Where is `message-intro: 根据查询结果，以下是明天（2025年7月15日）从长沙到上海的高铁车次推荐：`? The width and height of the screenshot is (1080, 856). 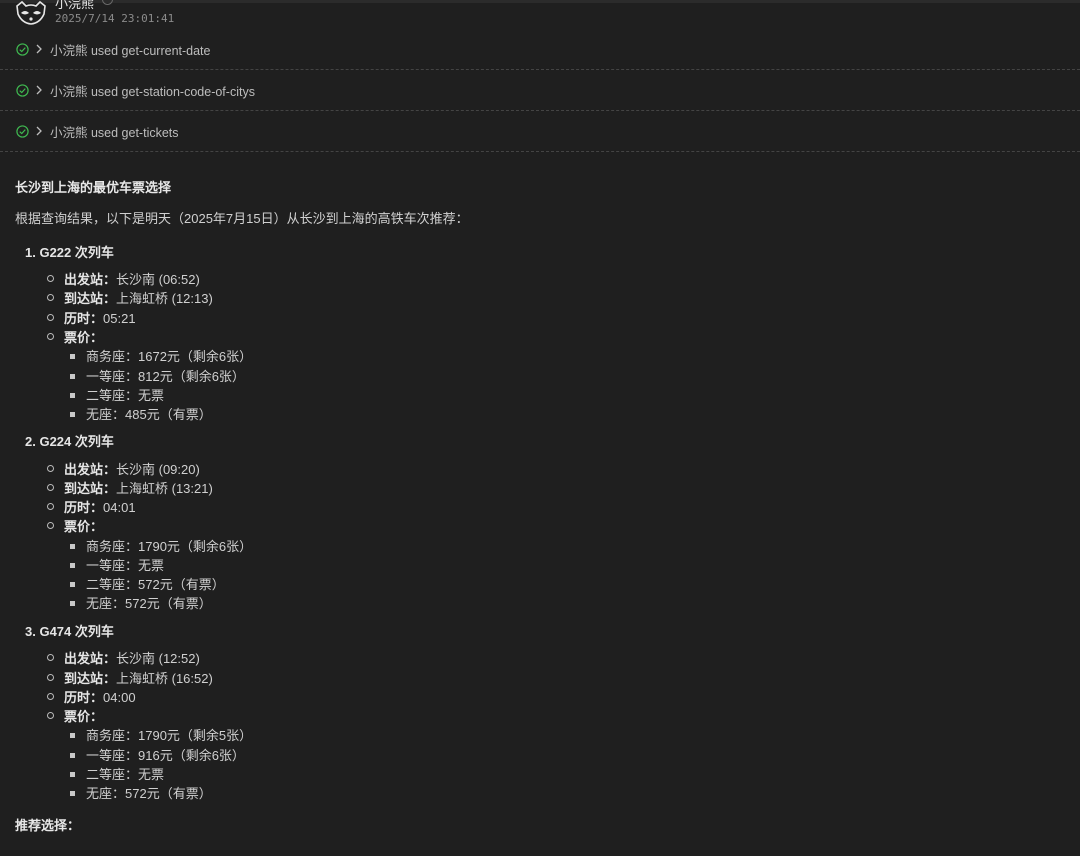
message-intro: 根据查询结果，以下是明天（2025年7月15日）从长沙到上海的高铁车次推荐： is located at coordinates (242, 218).